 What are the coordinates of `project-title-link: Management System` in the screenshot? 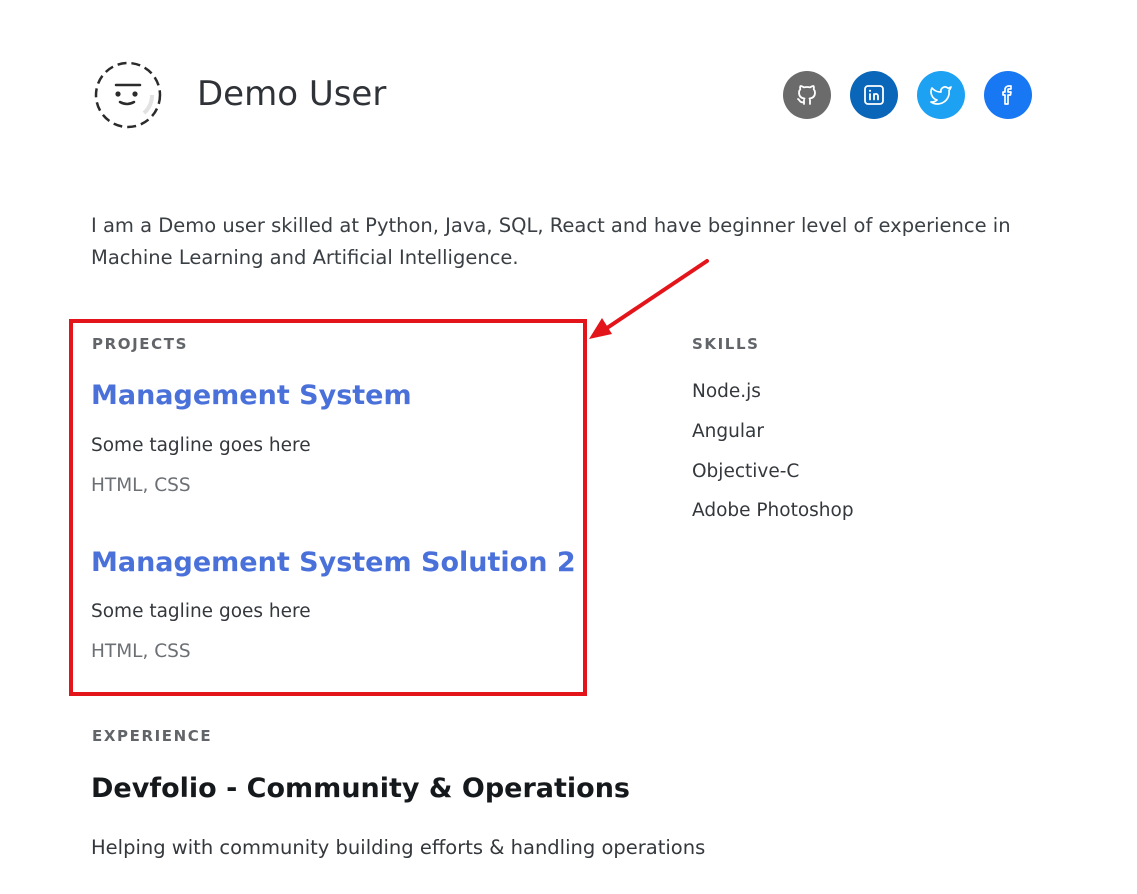 It's located at (251, 395).